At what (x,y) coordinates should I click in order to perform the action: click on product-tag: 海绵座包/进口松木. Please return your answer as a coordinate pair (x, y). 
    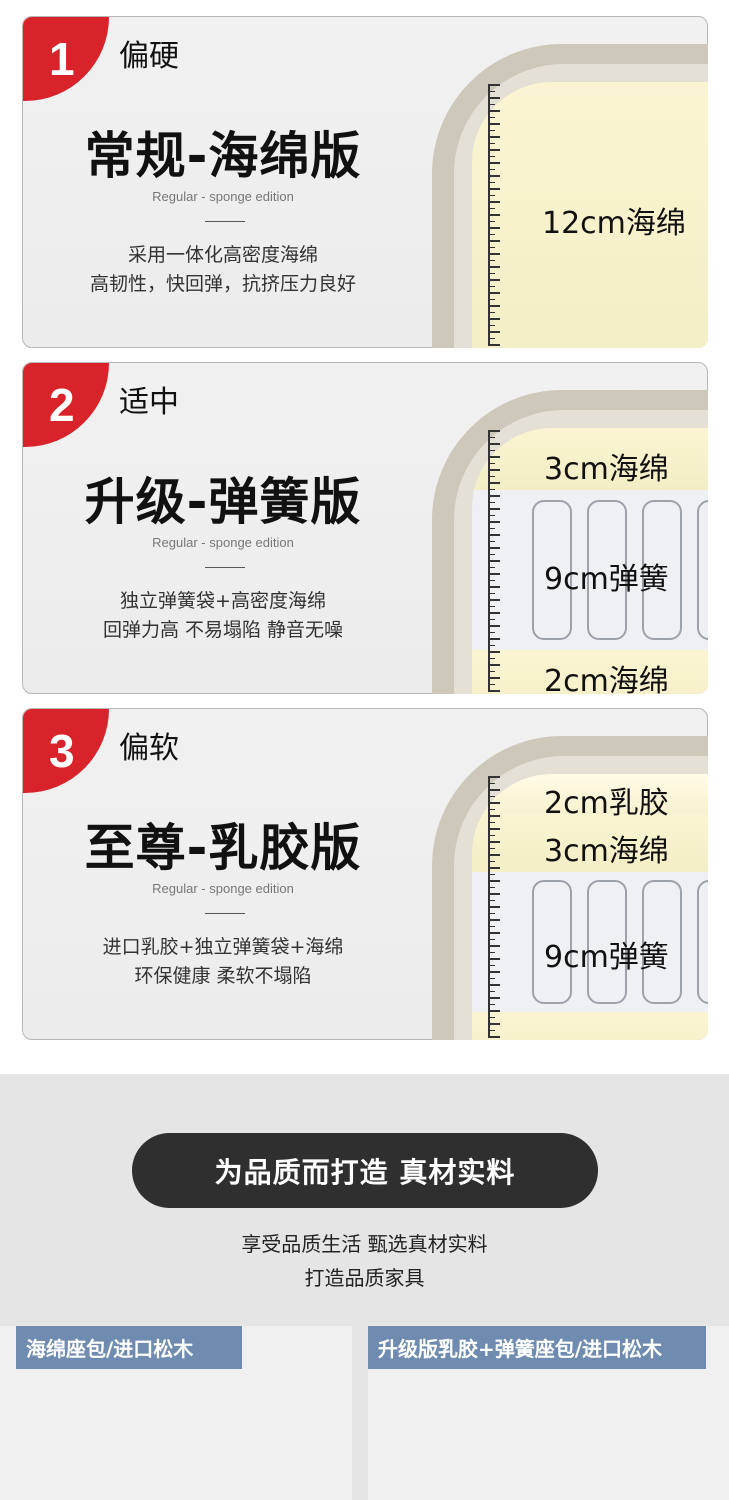
    Looking at the image, I should click on (129, 1347).